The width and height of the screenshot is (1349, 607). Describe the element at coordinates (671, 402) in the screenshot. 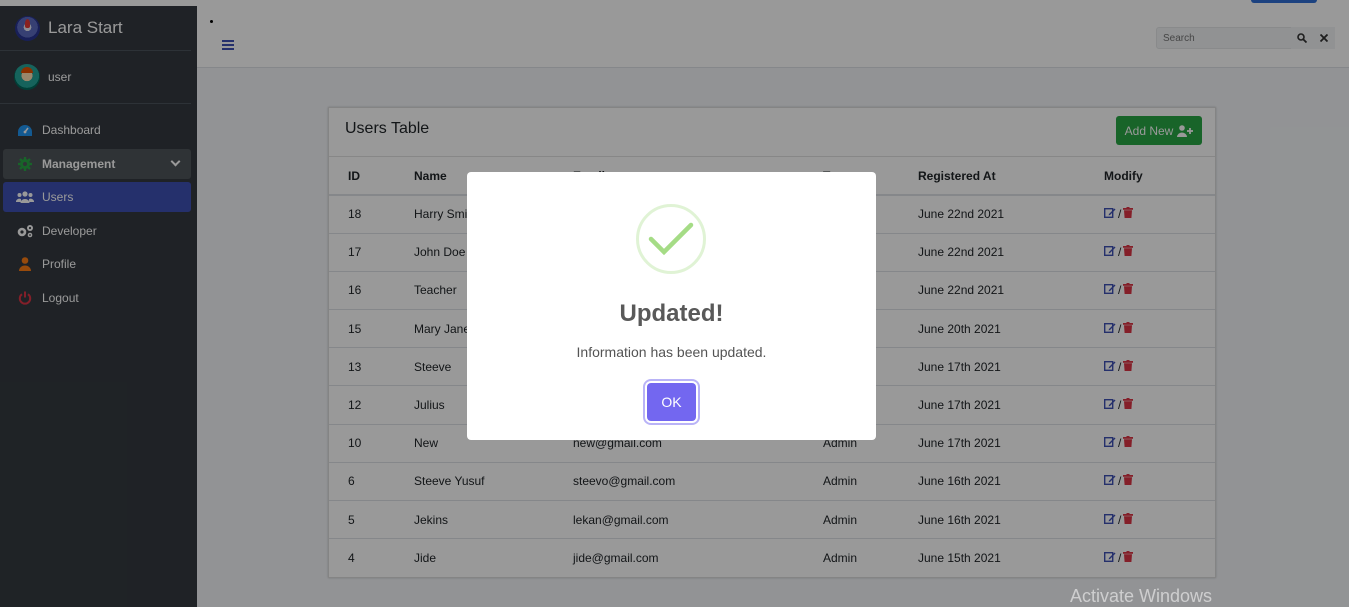

I see `ok-button: OK` at that location.